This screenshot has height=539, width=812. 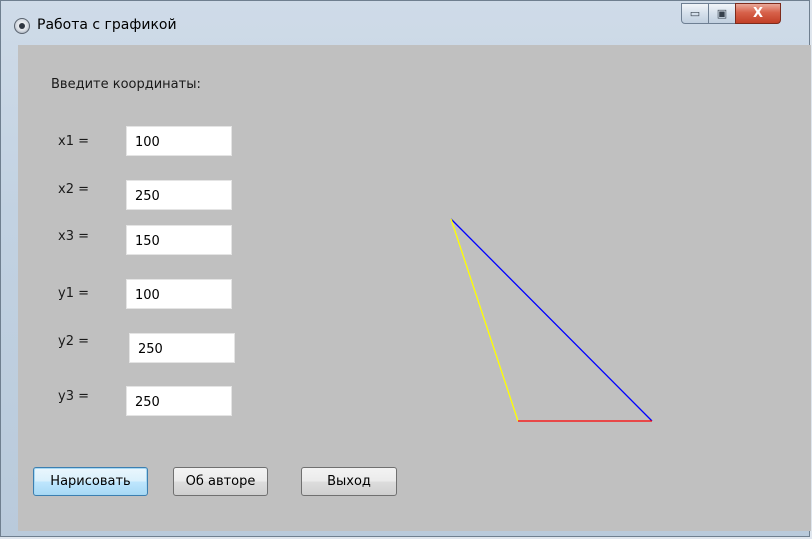 I want to click on exit-button-label: Выход, so click(x=349, y=481).